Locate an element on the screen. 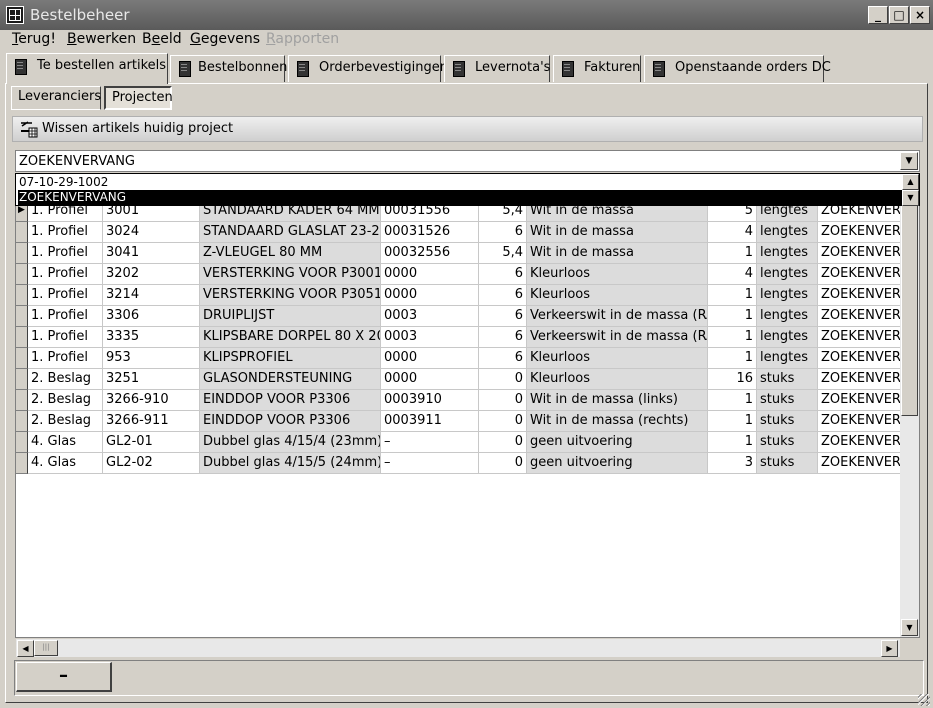 Image resolution: width=933 pixels, height=708 pixels. cell-finish: Wit in de massa (rechts) is located at coordinates (617, 421).